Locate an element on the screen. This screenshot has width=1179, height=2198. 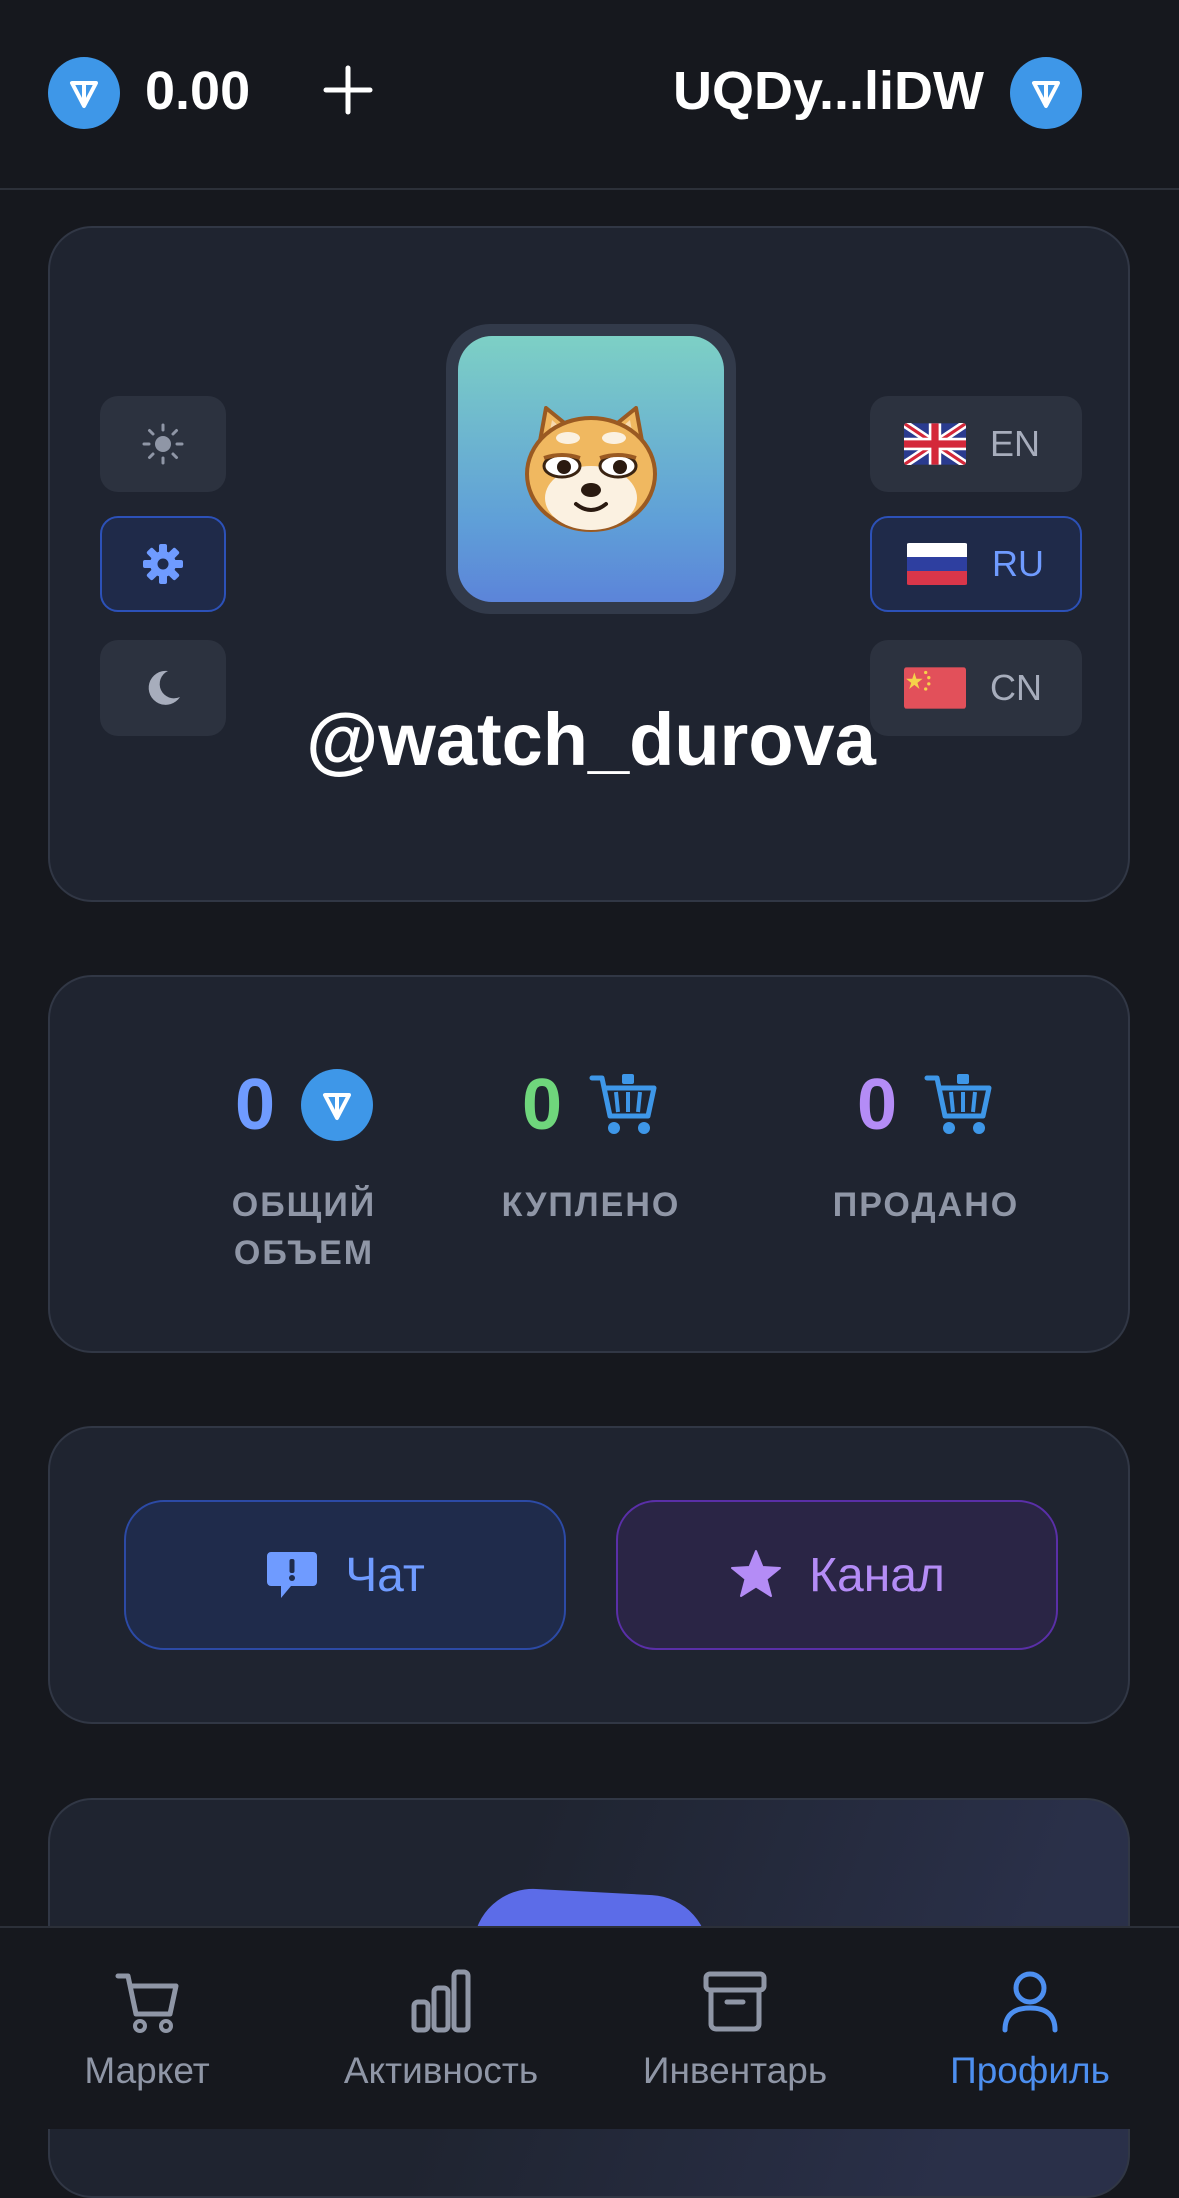
chat-icon is located at coordinates (292, 1575).